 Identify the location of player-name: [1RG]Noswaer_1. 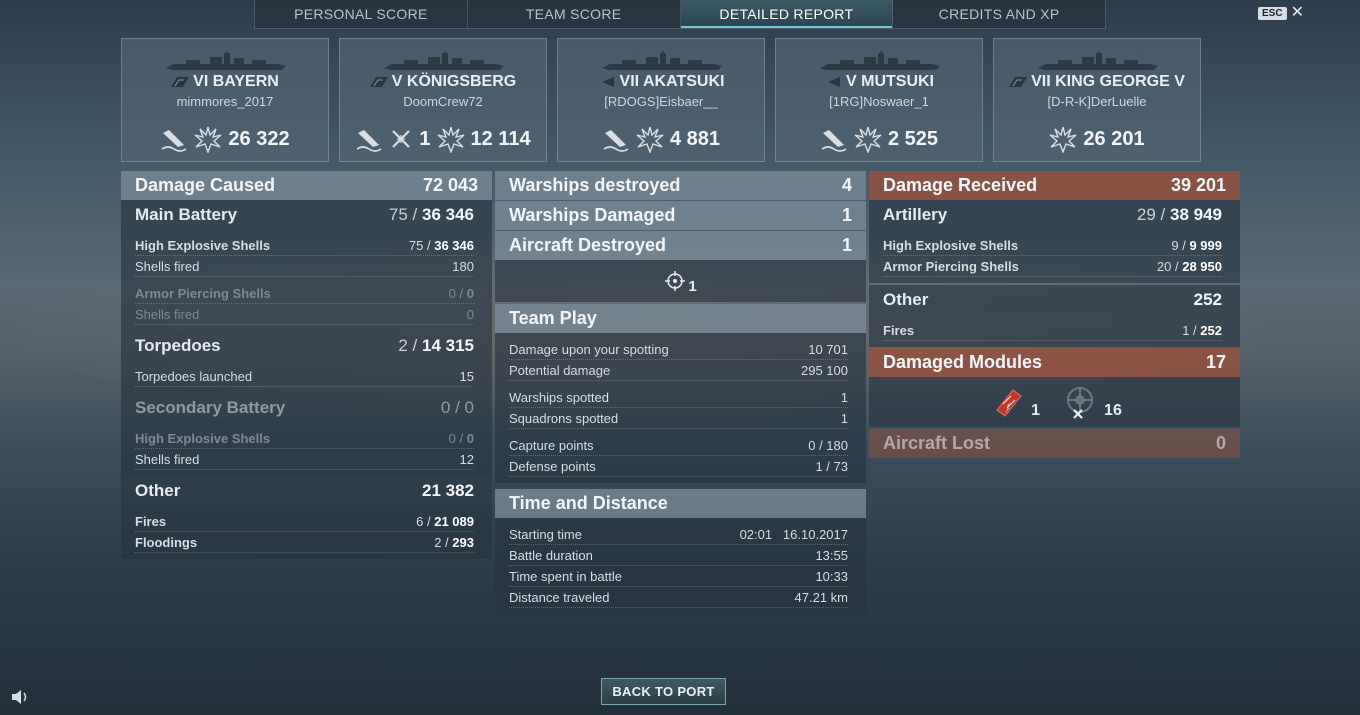
(879, 101).